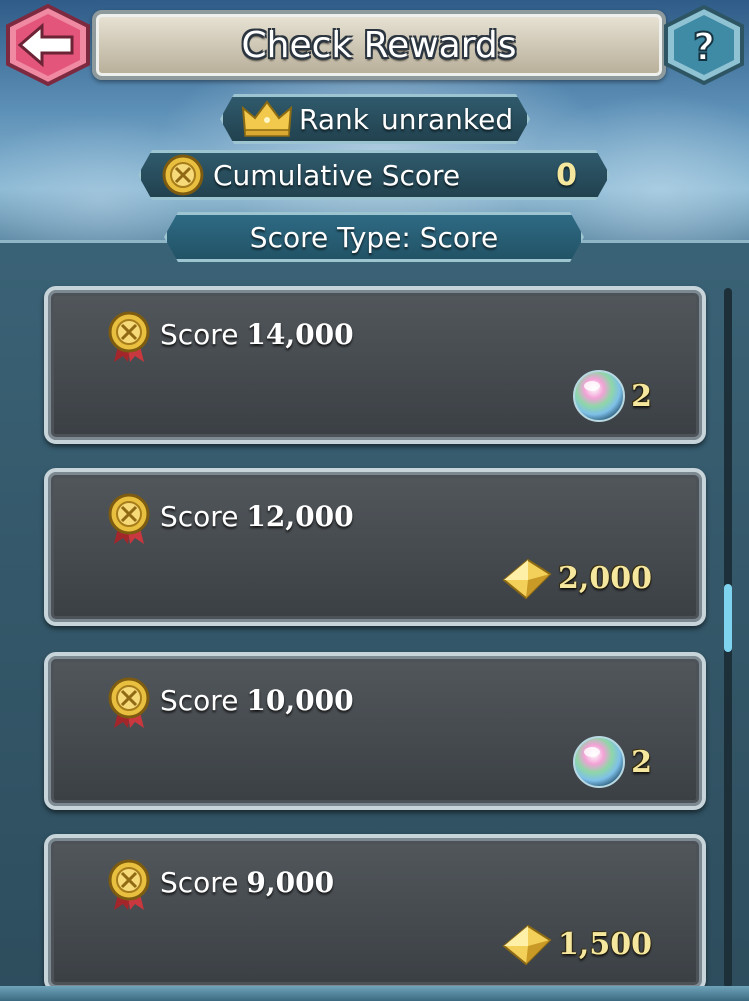 The image size is (749, 1001). What do you see at coordinates (300, 516) in the screenshot?
I see `score-value: 12,000` at bounding box center [300, 516].